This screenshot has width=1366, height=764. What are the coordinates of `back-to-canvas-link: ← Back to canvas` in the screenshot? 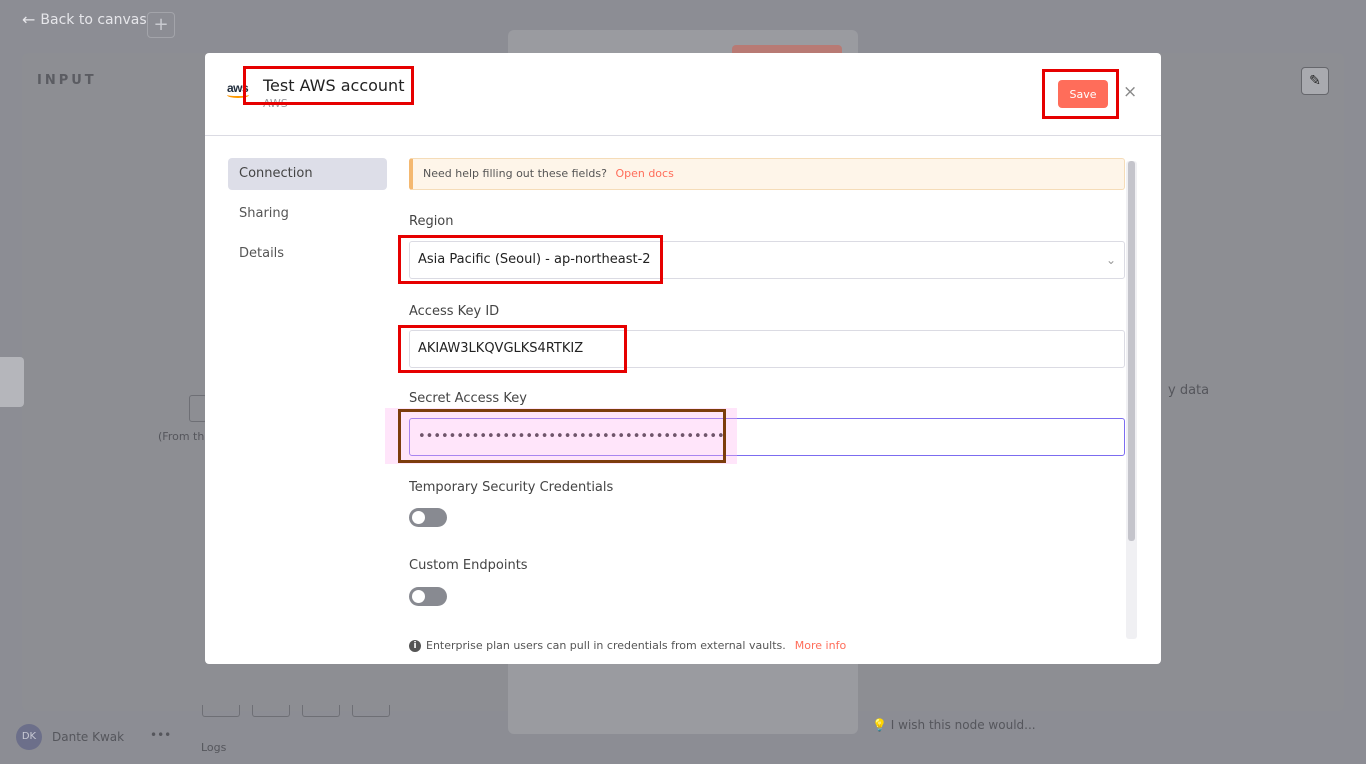 It's located at (84, 19).